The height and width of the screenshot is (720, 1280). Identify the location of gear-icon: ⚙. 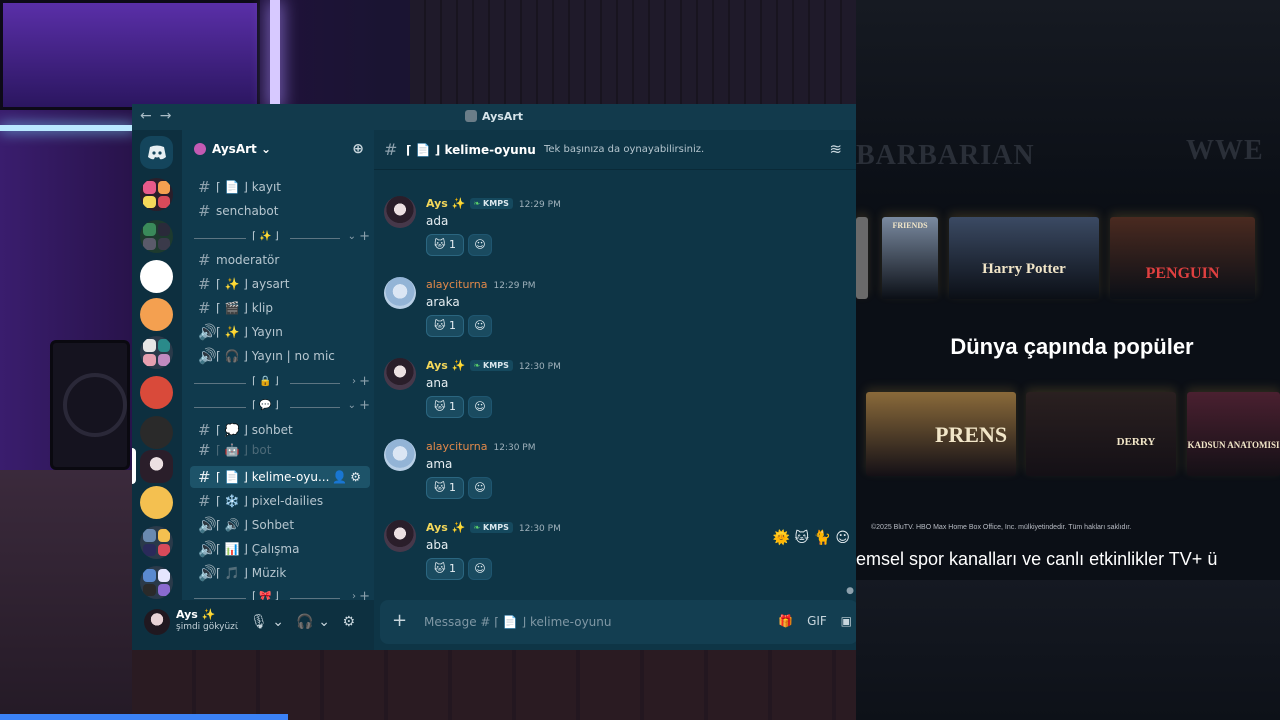
(349, 622).